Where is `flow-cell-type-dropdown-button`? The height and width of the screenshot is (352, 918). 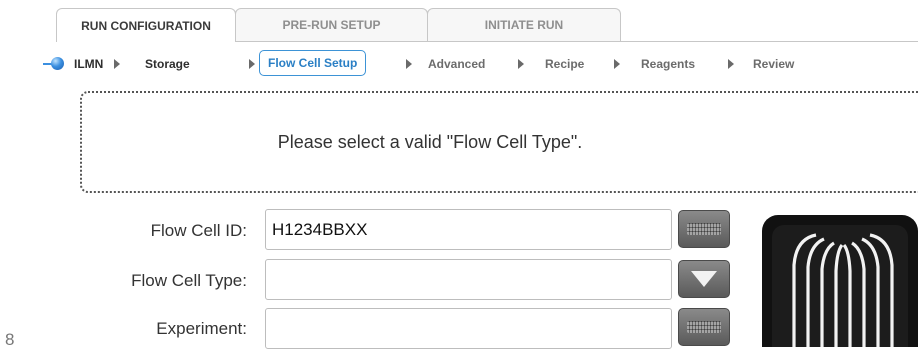
flow-cell-type-dropdown-button is located at coordinates (704, 279).